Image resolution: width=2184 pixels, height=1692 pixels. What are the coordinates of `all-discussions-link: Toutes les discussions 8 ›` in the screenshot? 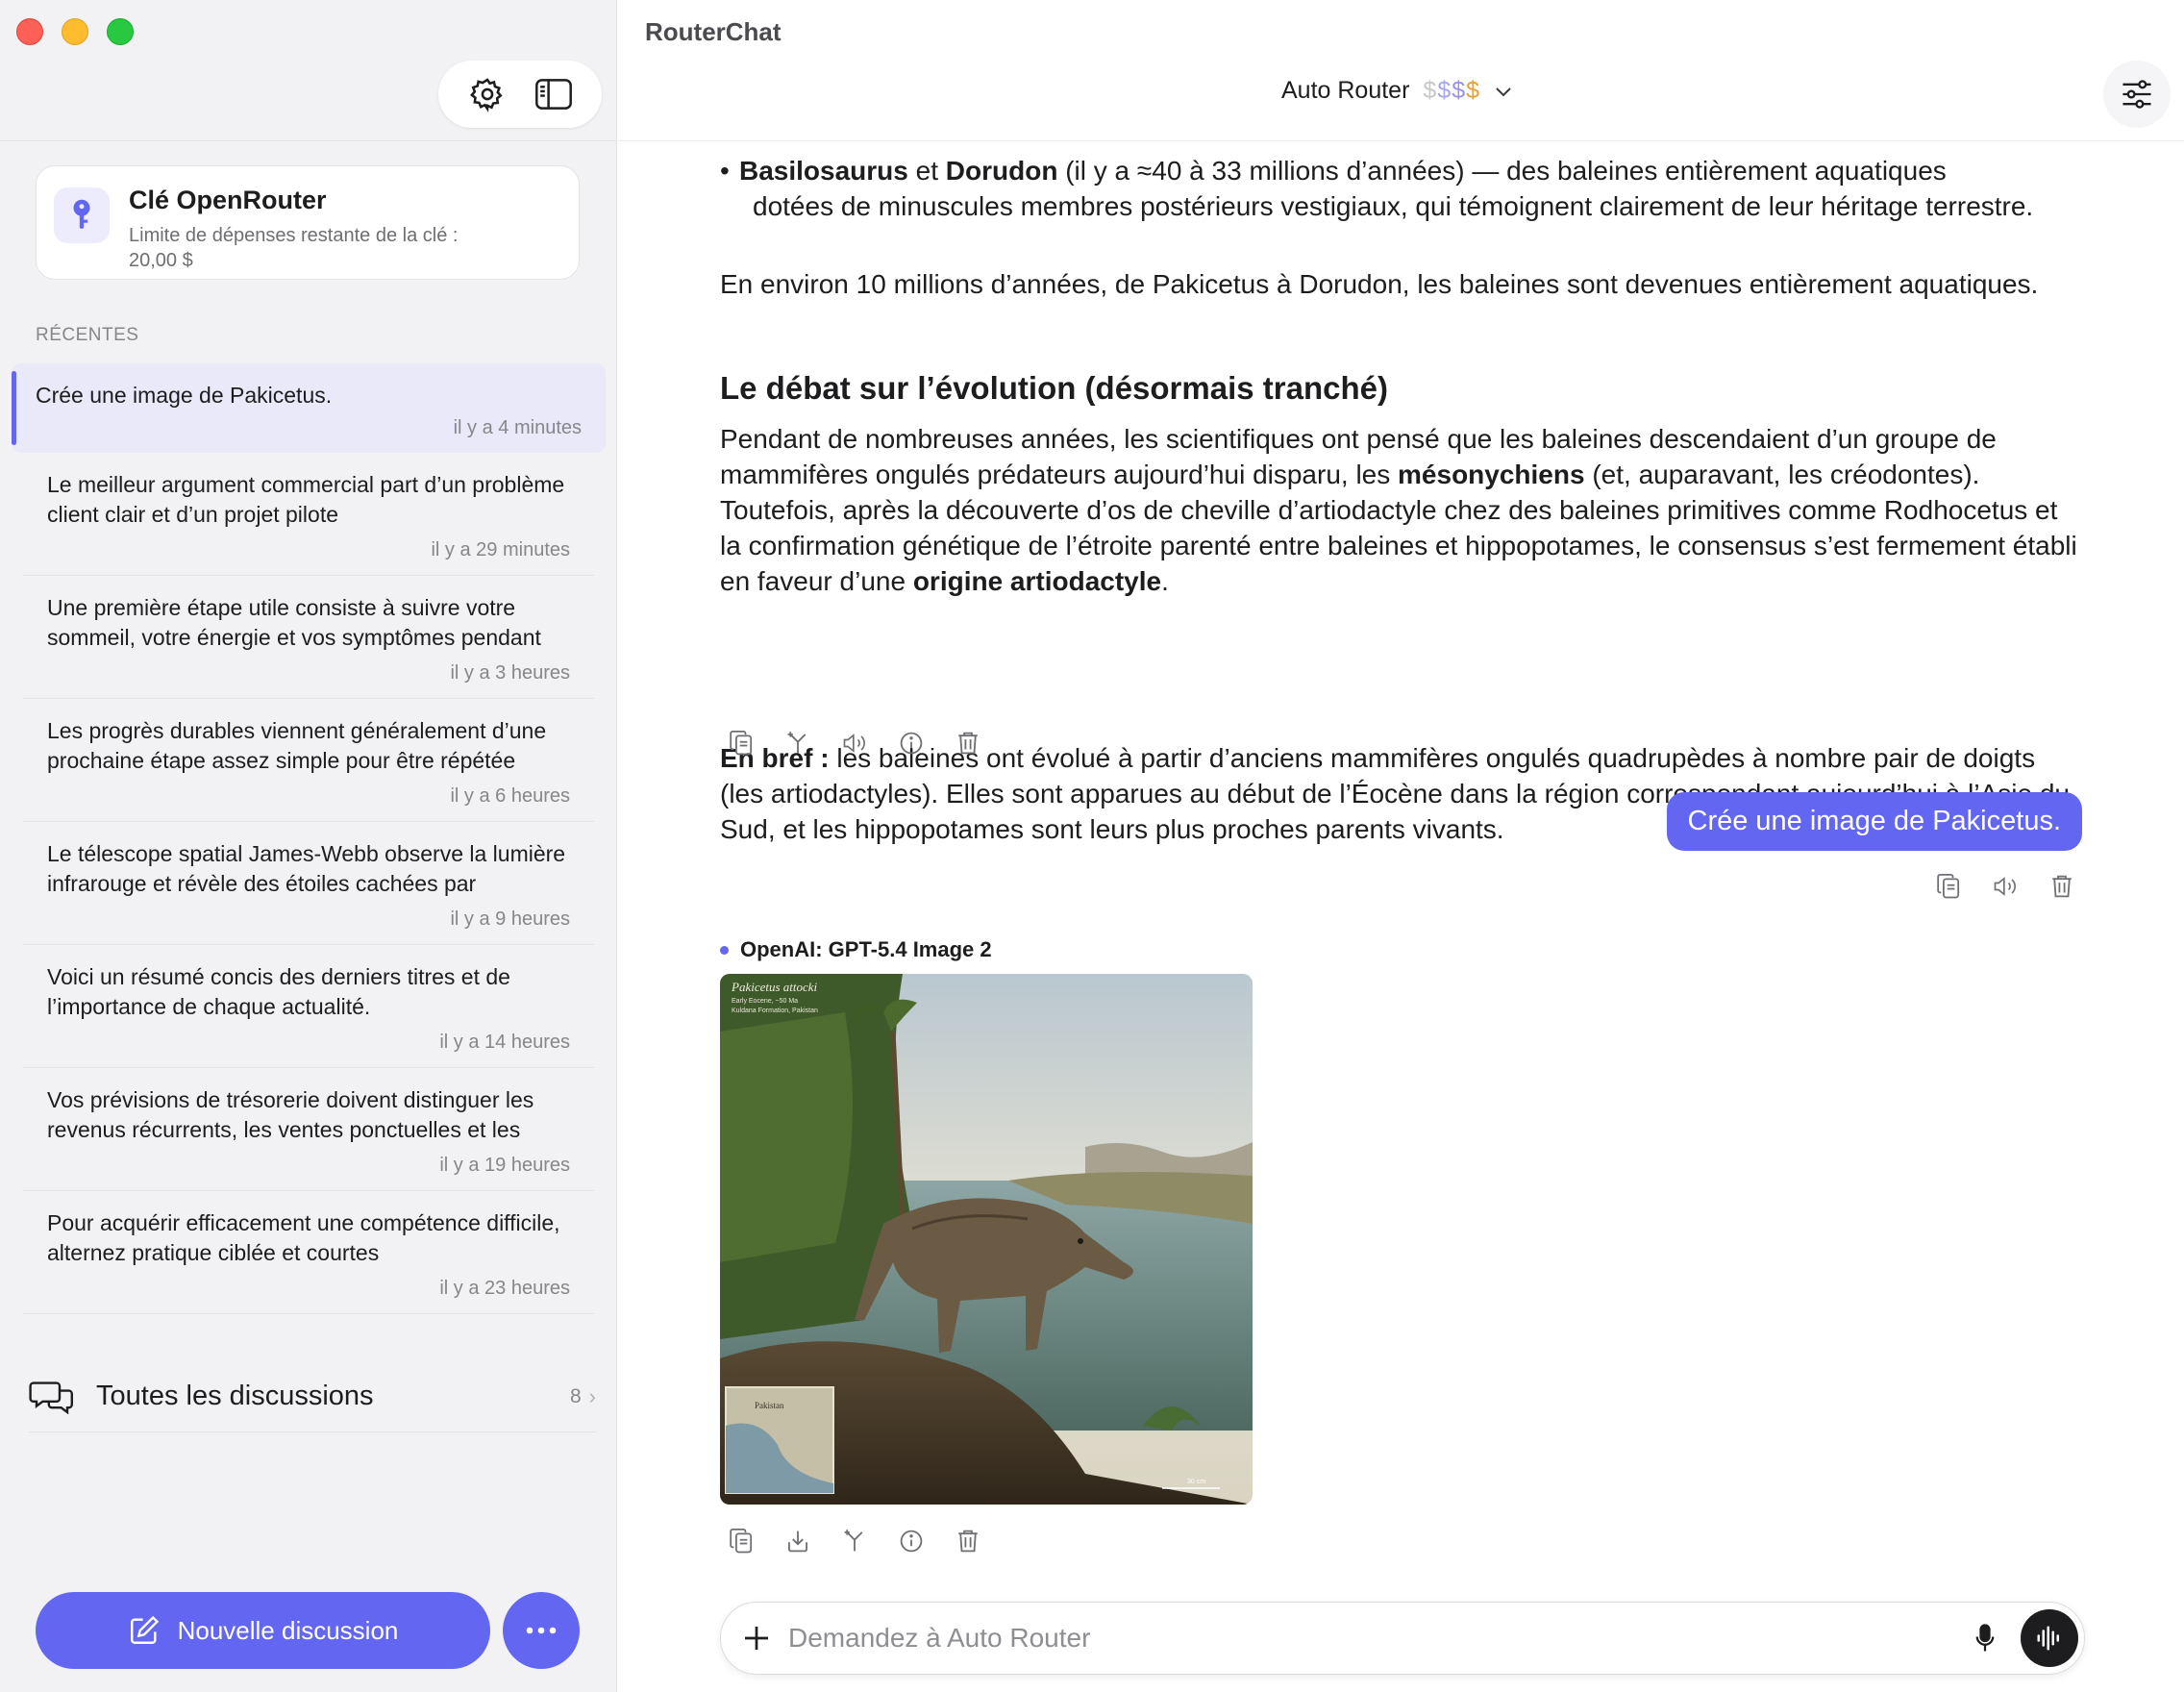 It's located at (313, 1396).